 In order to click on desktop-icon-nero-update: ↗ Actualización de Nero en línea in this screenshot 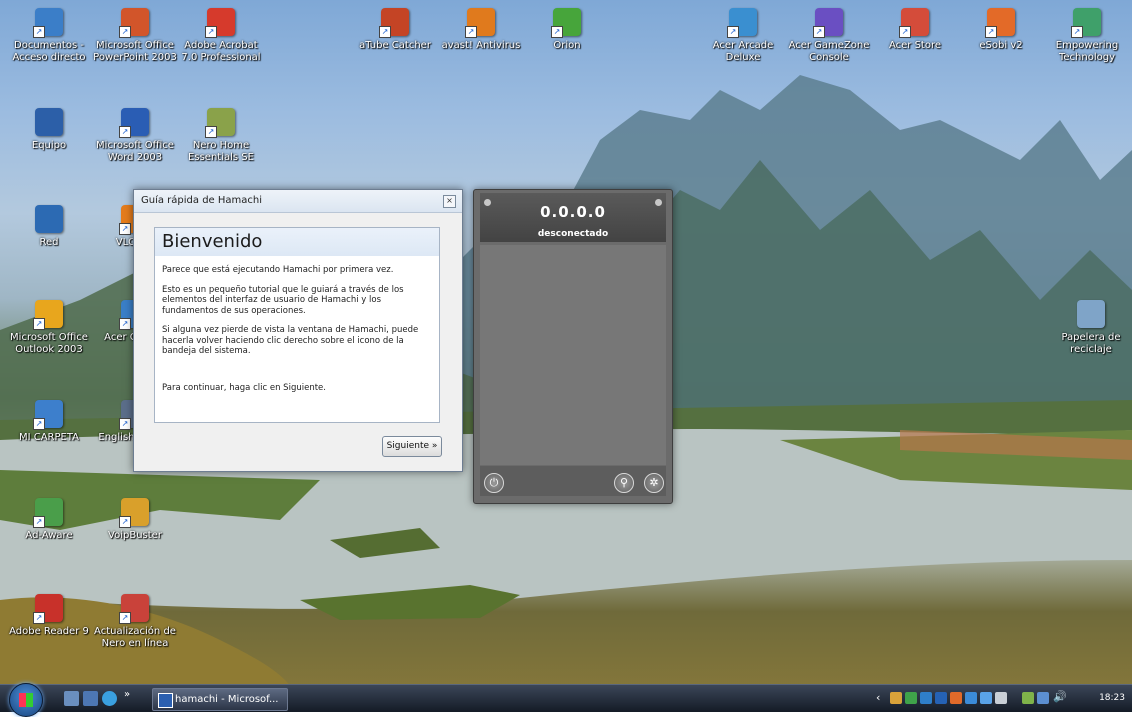, I will do `click(135, 622)`.